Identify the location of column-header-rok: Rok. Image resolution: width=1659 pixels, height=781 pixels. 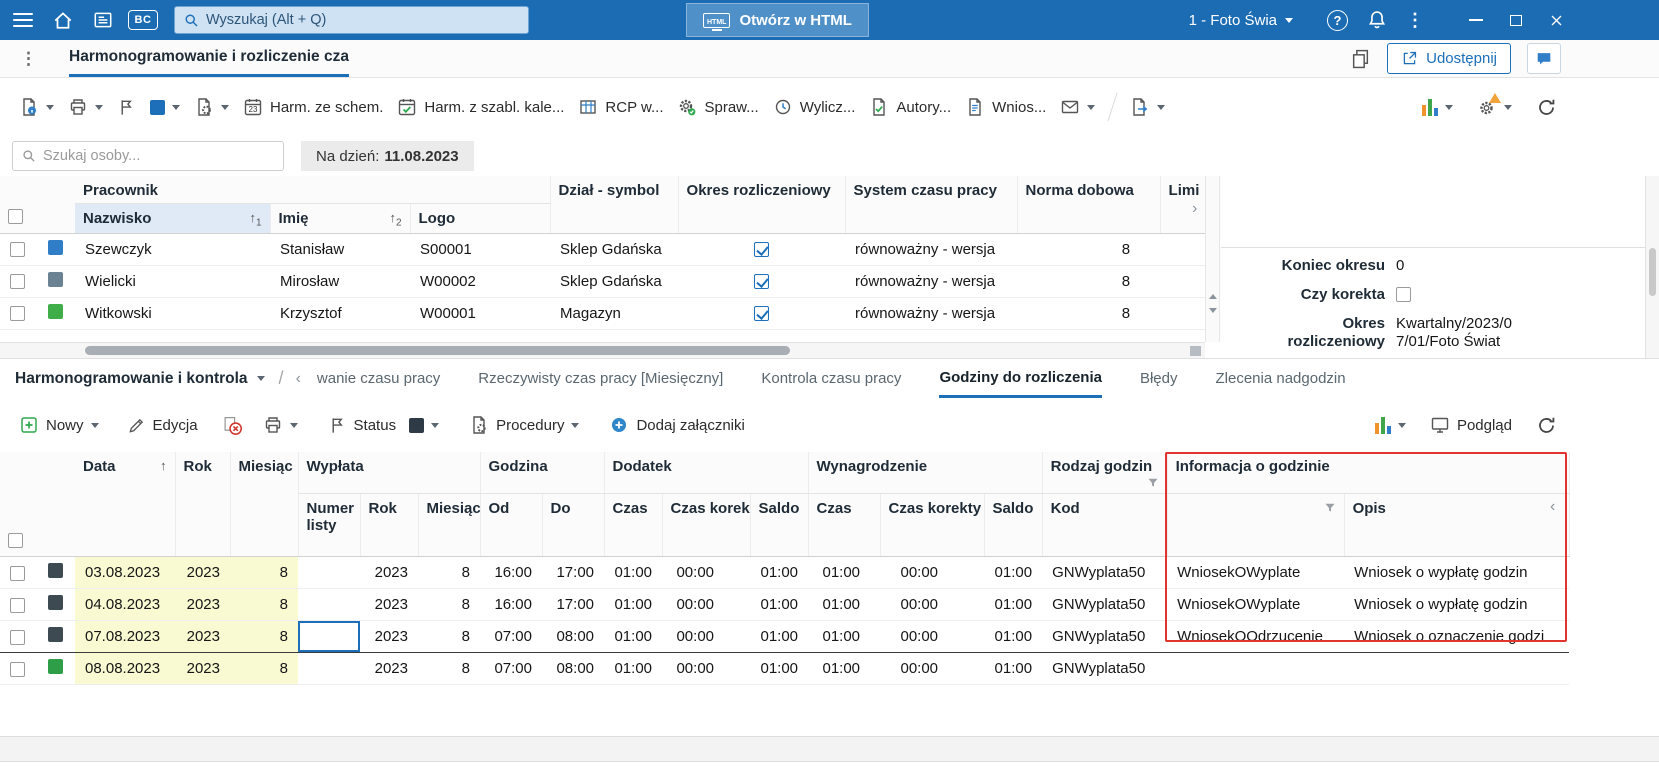
(203, 504).